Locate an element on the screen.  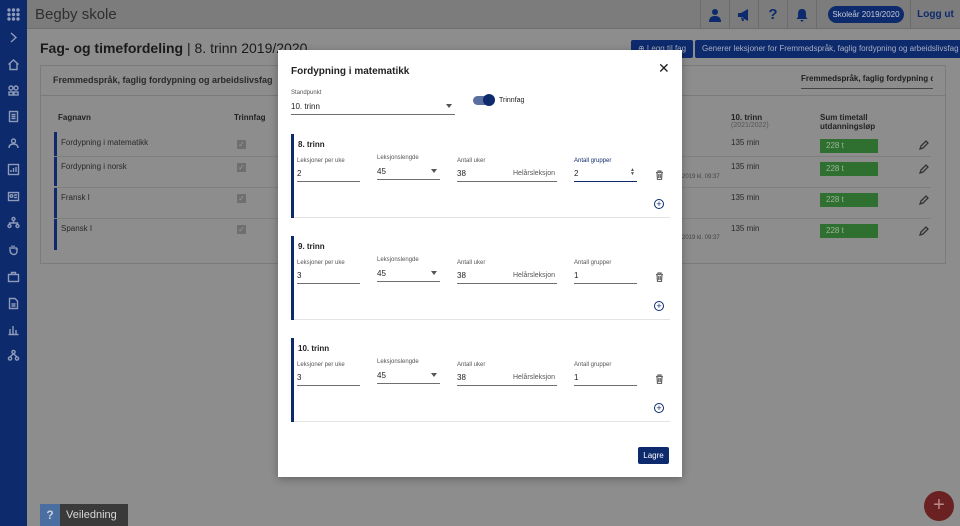
lpu-input: 2 is located at coordinates (328, 175).